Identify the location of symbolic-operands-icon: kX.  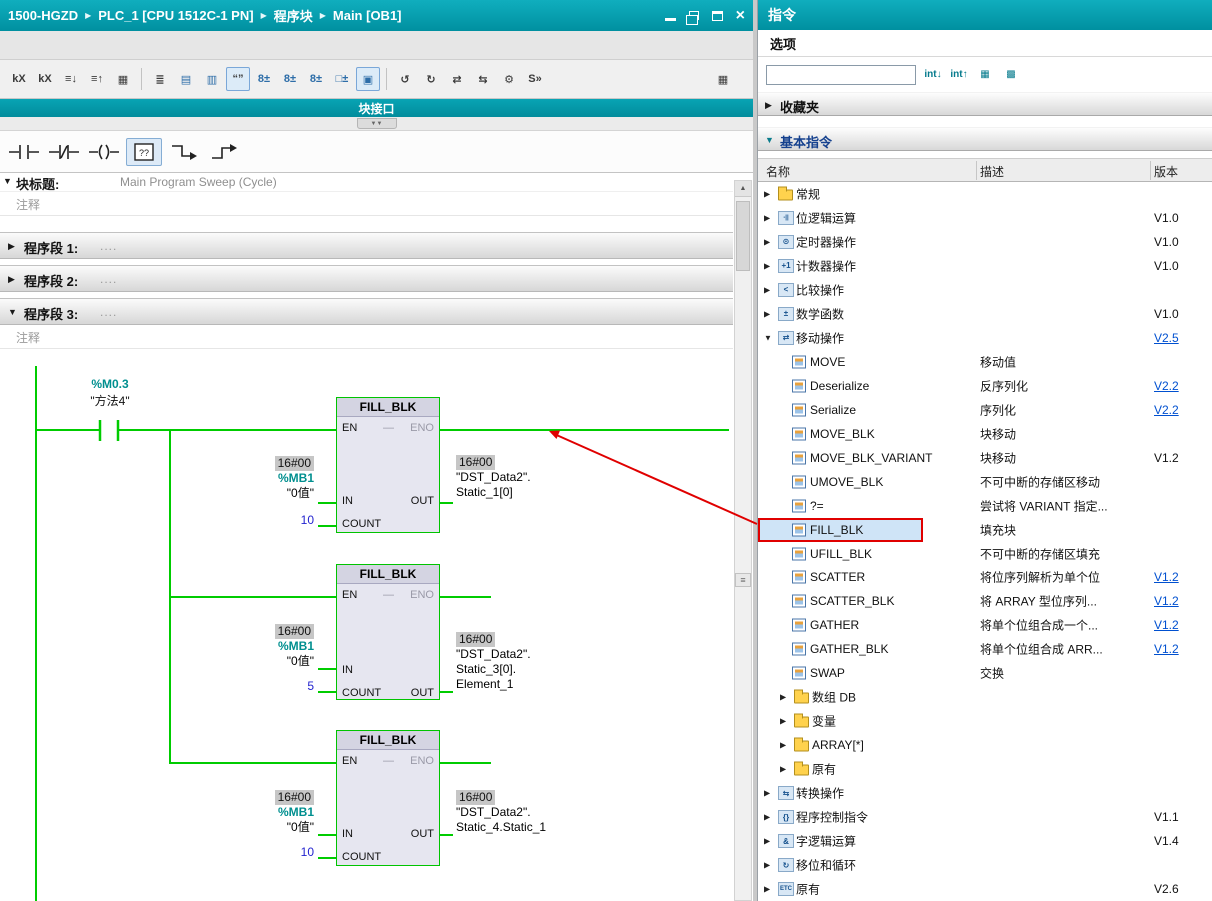
(45, 79).